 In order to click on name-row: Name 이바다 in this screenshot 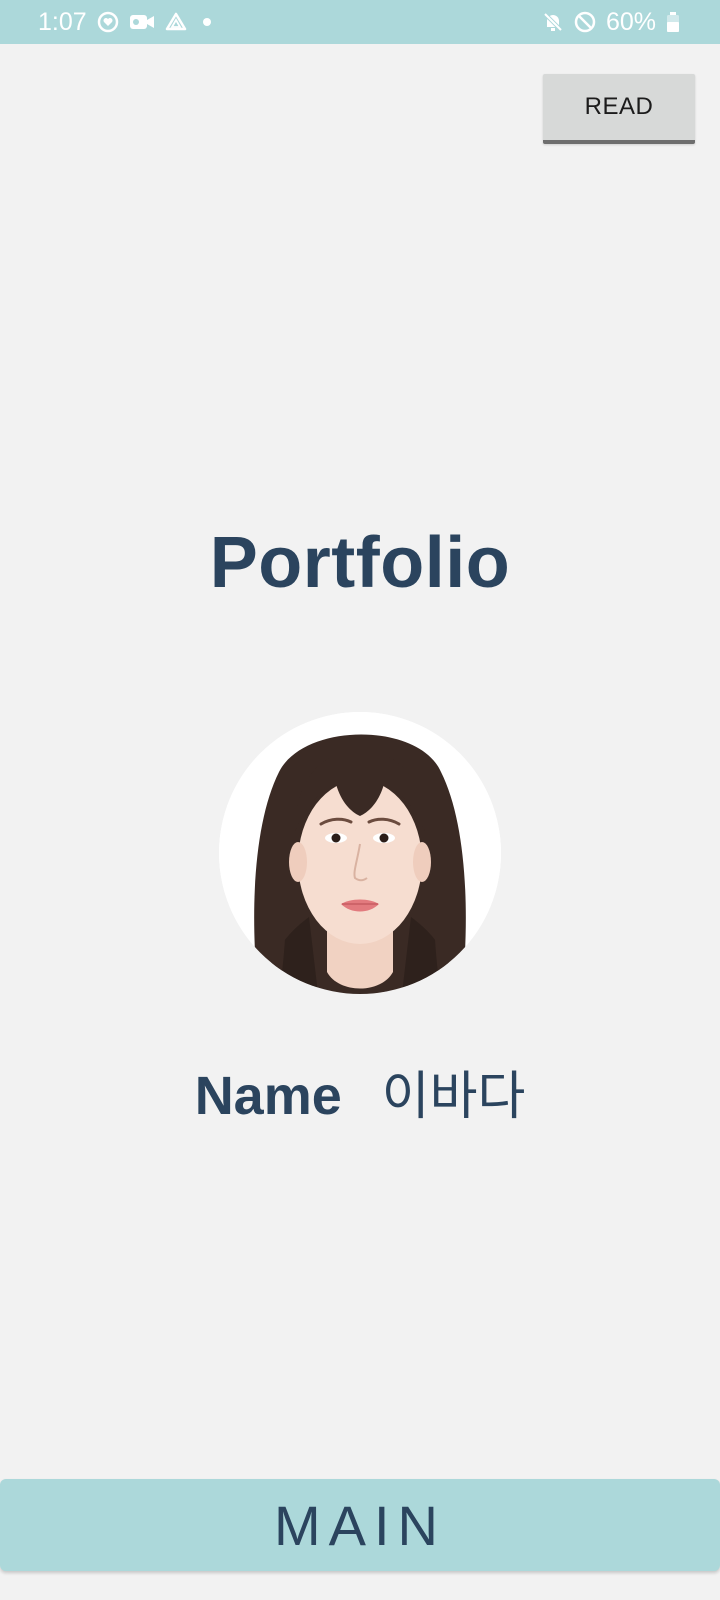, I will do `click(360, 1091)`.